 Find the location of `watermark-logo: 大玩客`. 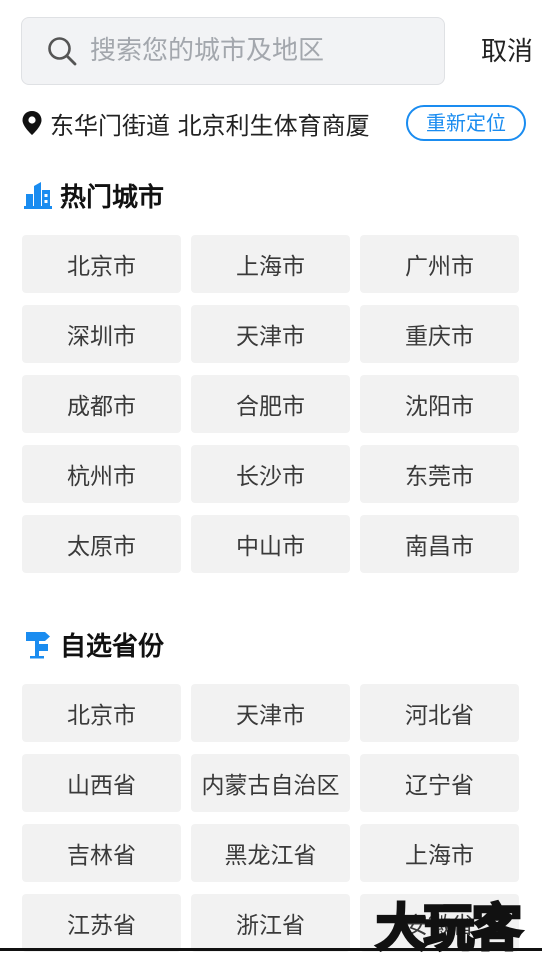

watermark-logo: 大玩客 is located at coordinates (449, 925).